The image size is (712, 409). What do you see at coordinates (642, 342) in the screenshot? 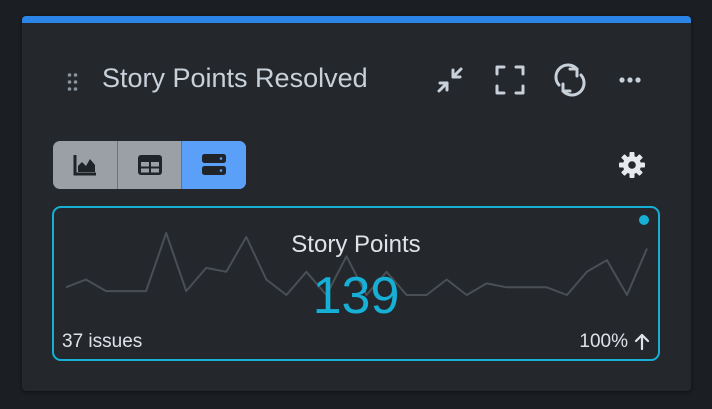
I see `arrow-up-icon` at bounding box center [642, 342].